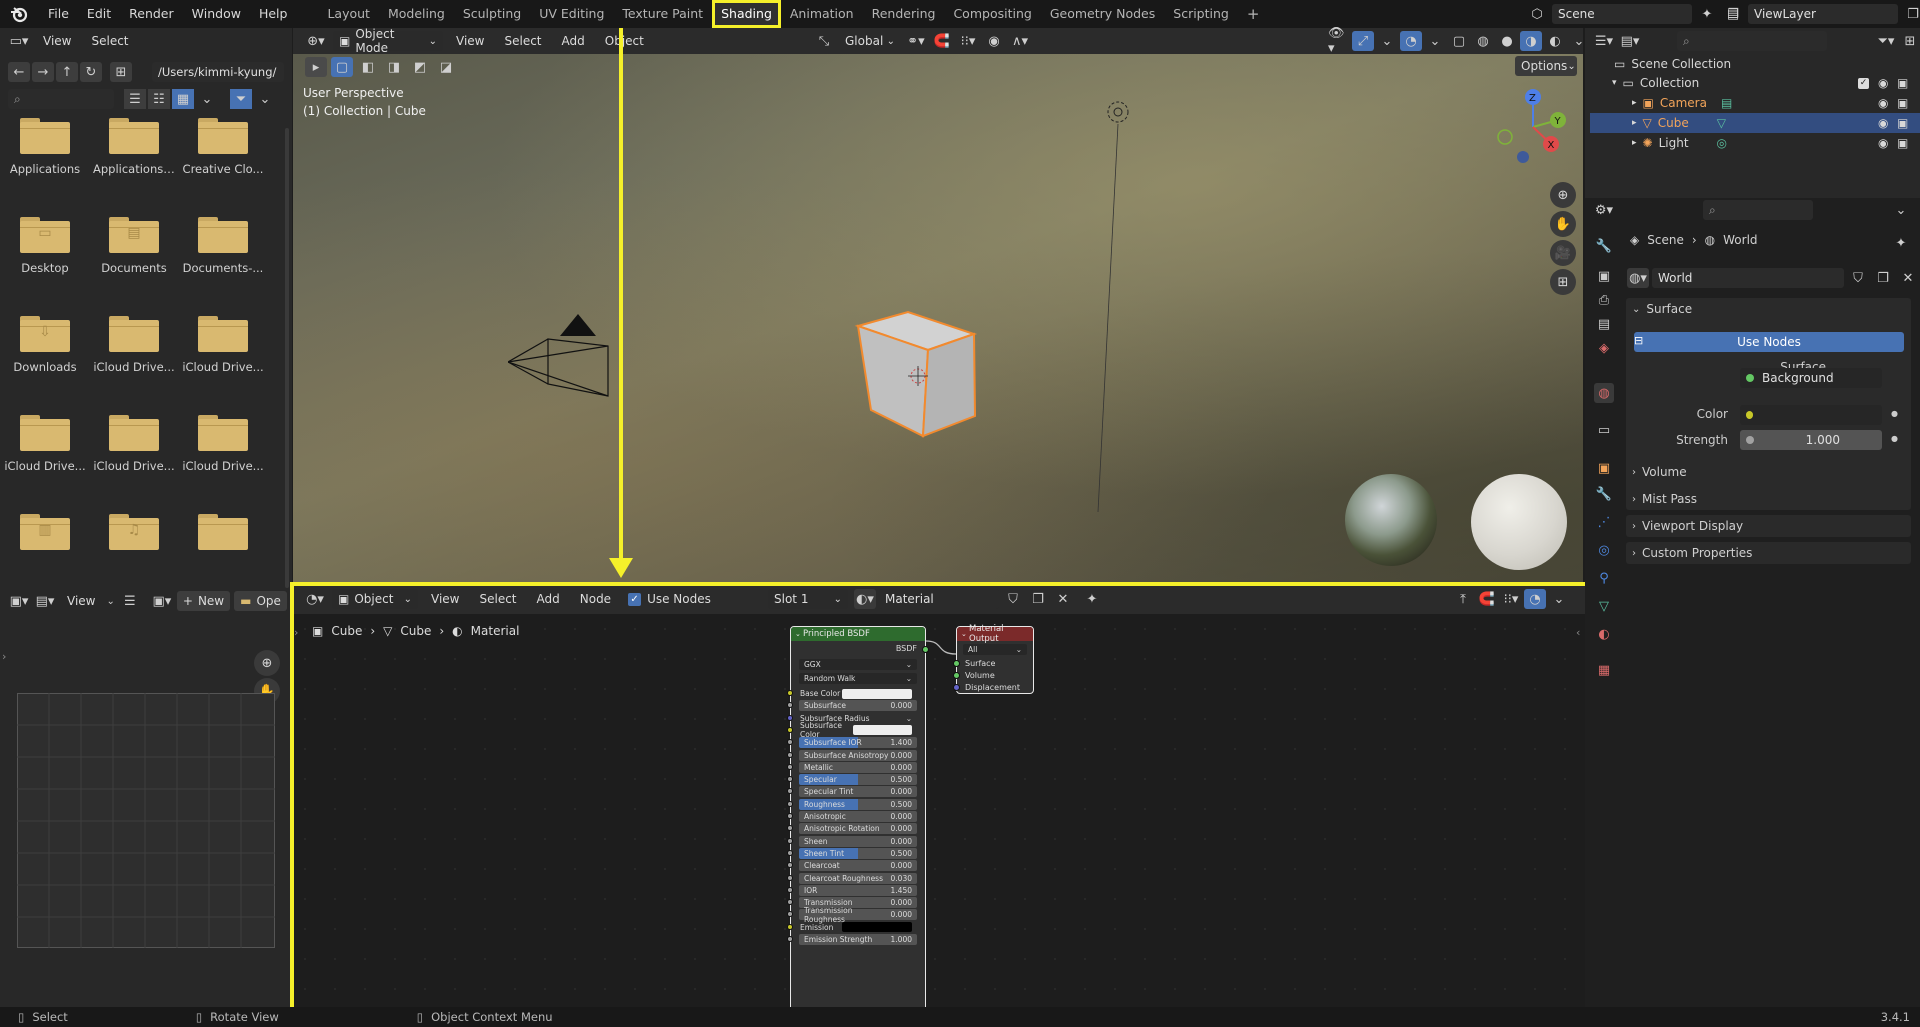  What do you see at coordinates (858, 755) in the screenshot?
I see `node-input-row: Subsurface Anisotropy 0.000` at bounding box center [858, 755].